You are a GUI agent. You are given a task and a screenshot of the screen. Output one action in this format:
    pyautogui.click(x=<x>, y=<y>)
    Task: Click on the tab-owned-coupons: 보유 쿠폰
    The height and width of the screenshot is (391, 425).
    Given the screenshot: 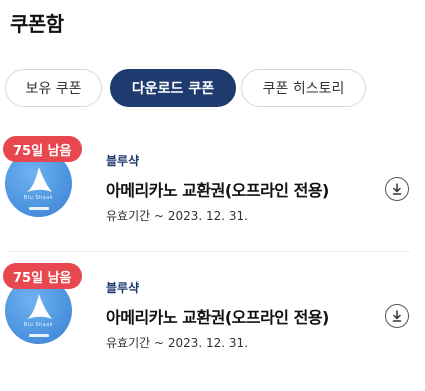 What is the action you would take?
    pyautogui.click(x=53, y=88)
    